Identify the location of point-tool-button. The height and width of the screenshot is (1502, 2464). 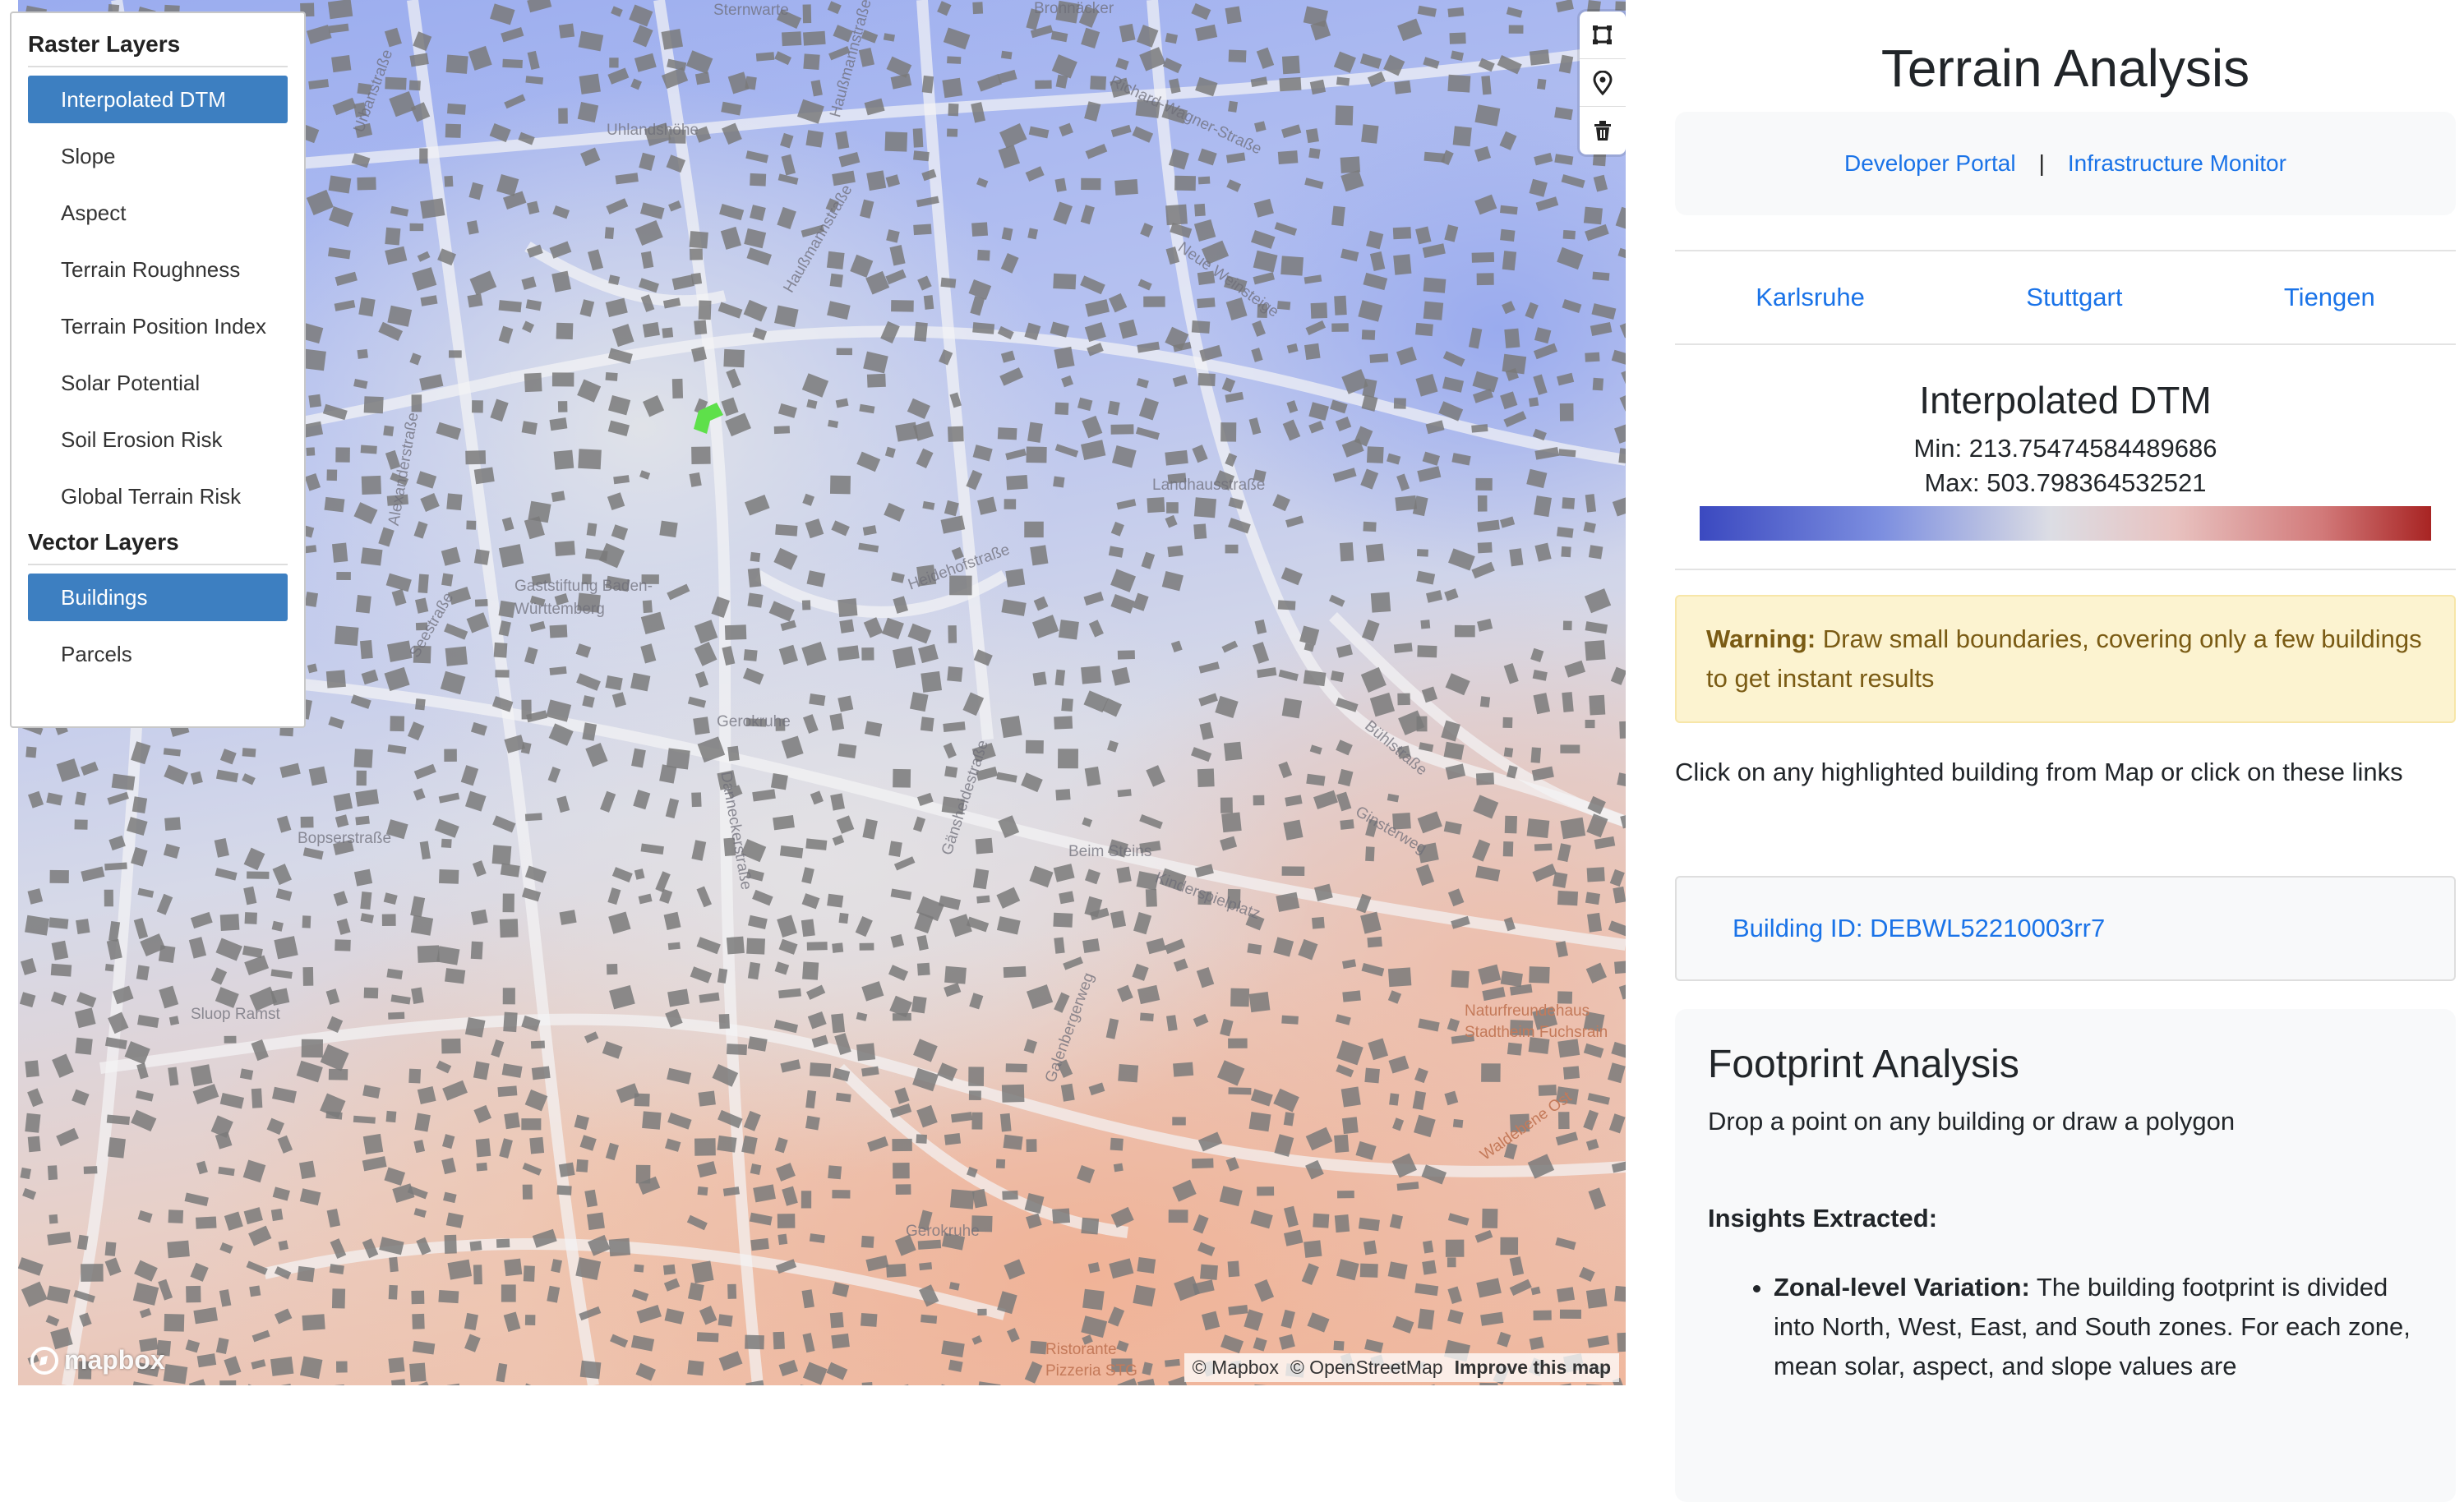
(1603, 83).